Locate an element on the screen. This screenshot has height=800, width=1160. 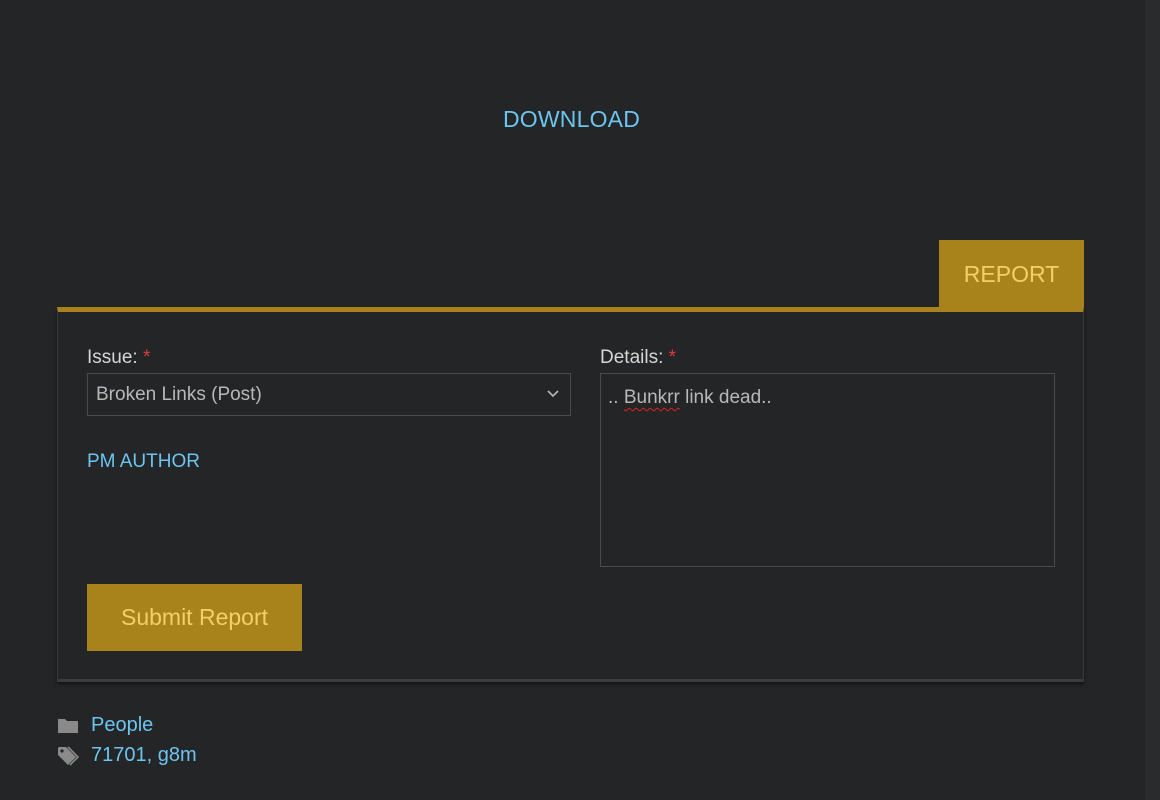
category-row: People is located at coordinates (105, 725).